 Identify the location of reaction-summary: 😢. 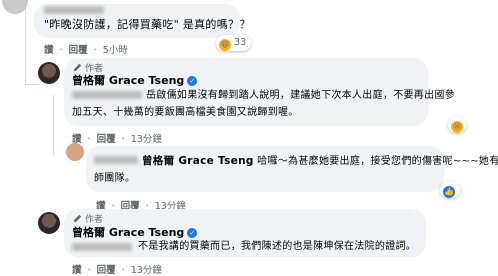
(457, 125).